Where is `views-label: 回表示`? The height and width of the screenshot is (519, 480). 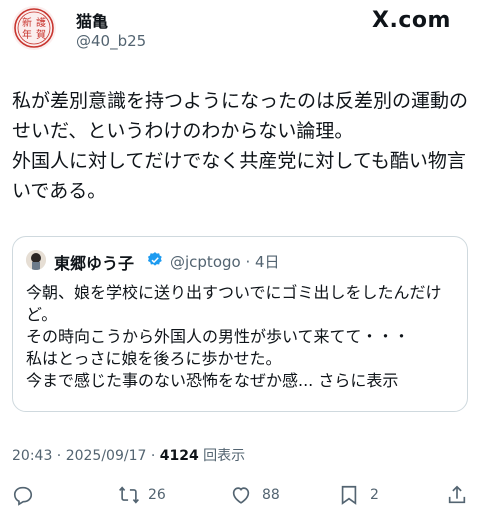
views-label: 回表示 is located at coordinates (222, 456).